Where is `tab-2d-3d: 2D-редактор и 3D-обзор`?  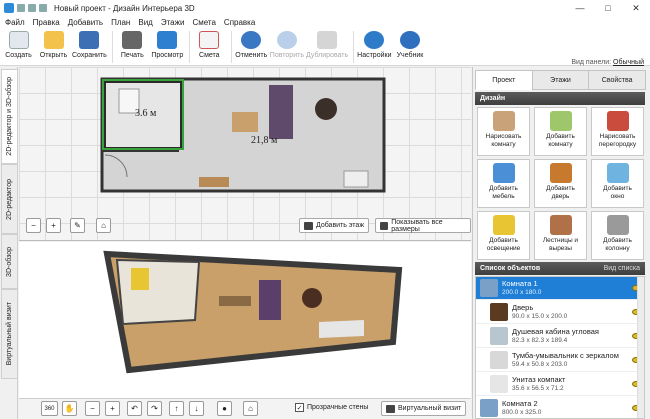 tab-2d-3d: 2D-редактор и 3D-обзор is located at coordinates (9, 116).